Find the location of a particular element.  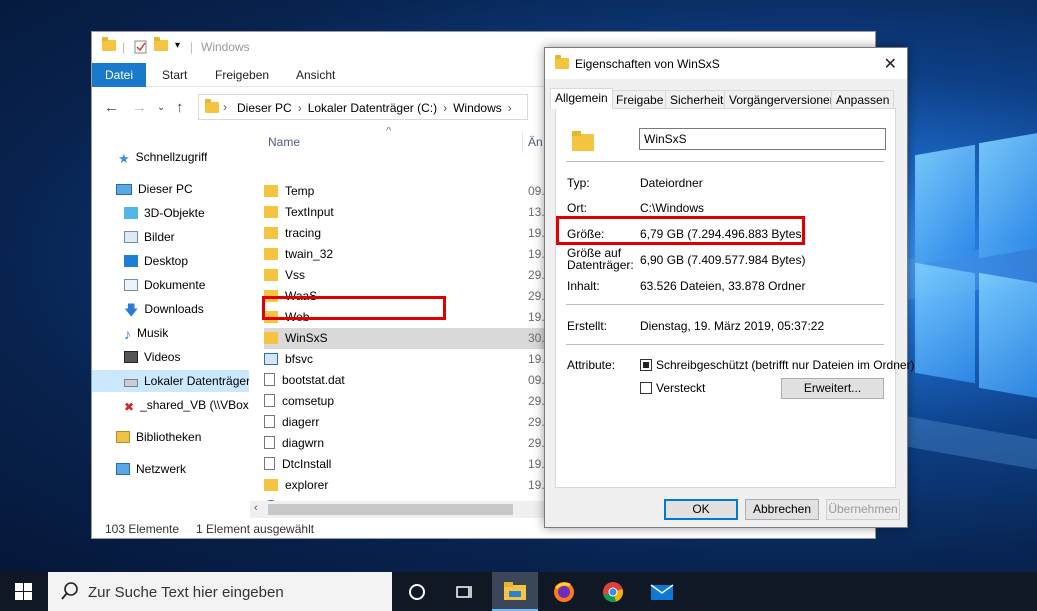

scrollbar-thumb is located at coordinates (390, 509).